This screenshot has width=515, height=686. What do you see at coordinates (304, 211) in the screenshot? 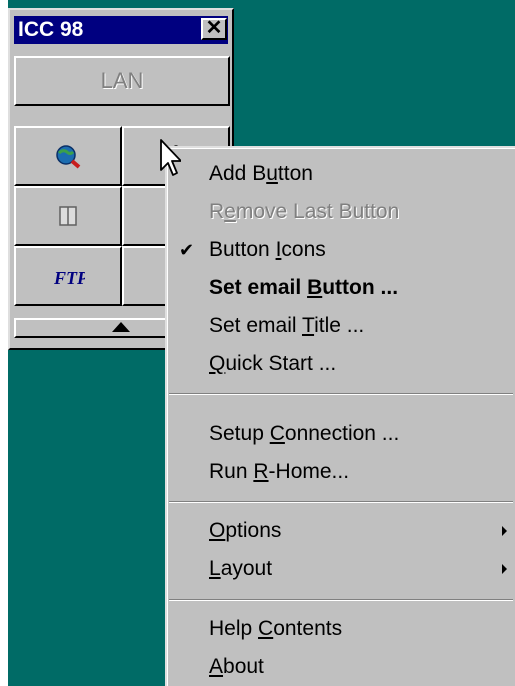
I see `menu-item-remove-last-button: Remove Last Button` at bounding box center [304, 211].